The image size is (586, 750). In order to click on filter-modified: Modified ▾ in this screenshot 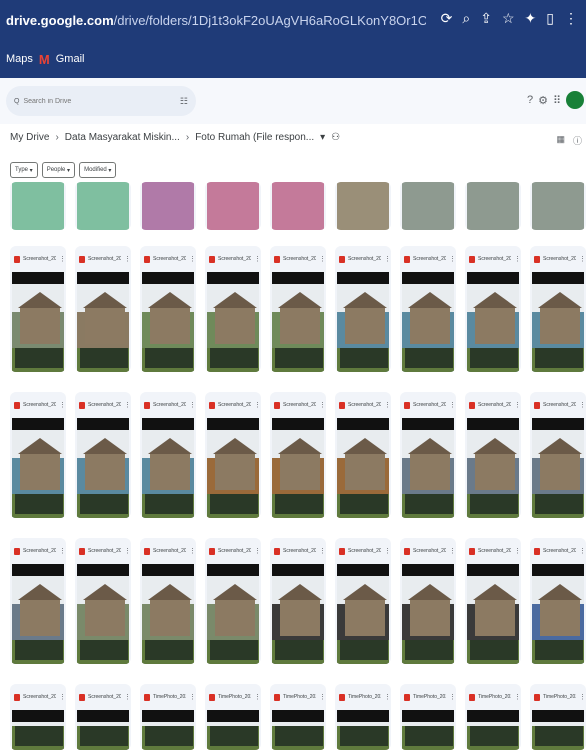, I will do `click(98, 170)`.